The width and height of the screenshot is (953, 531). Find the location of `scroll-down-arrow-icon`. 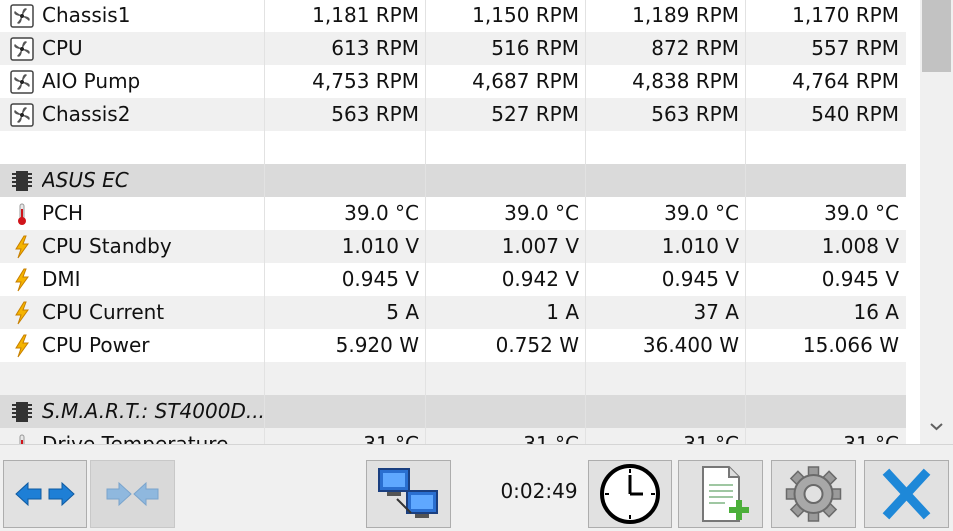

scroll-down-arrow-icon is located at coordinates (936, 427).